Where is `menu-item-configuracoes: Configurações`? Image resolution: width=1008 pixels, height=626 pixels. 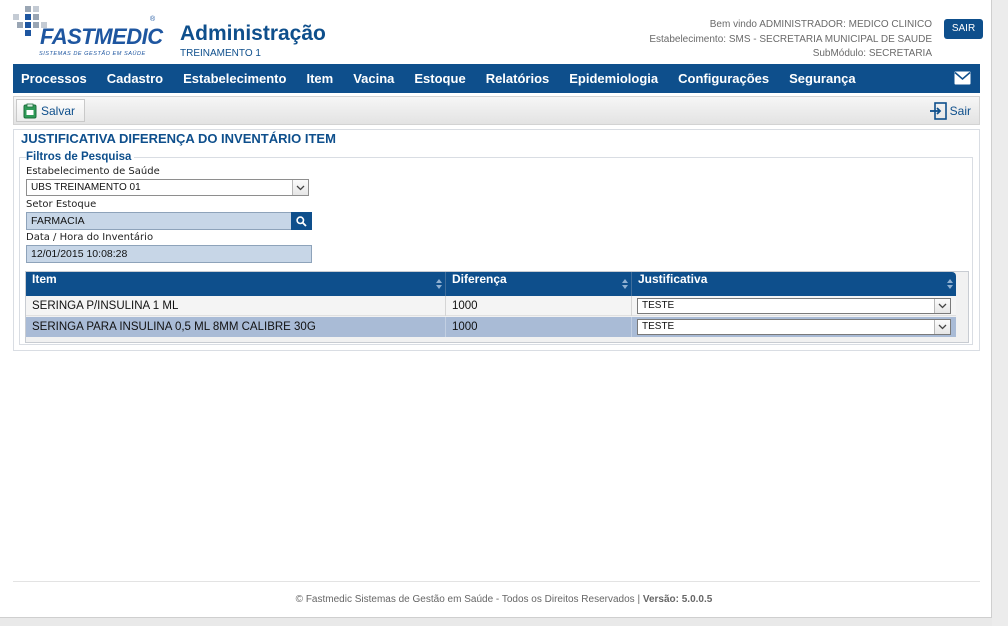 menu-item-configuracoes: Configurações is located at coordinates (723, 78).